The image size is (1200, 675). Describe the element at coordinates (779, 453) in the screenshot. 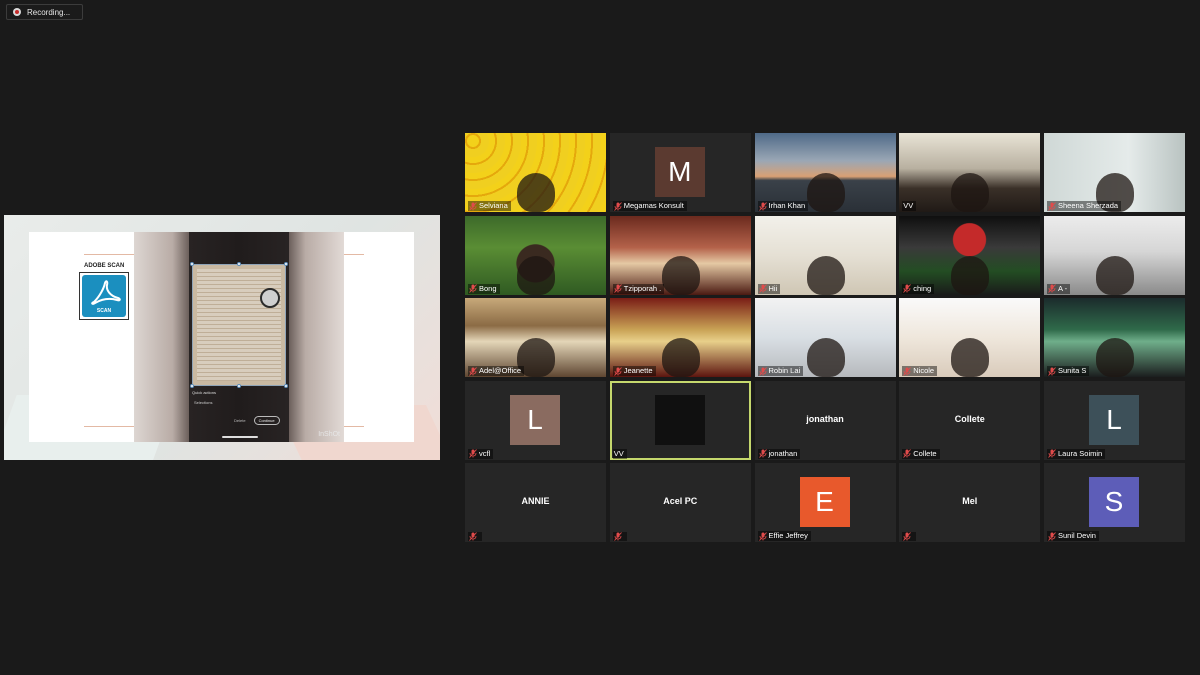

I see `participant-name-label: jonathan` at that location.